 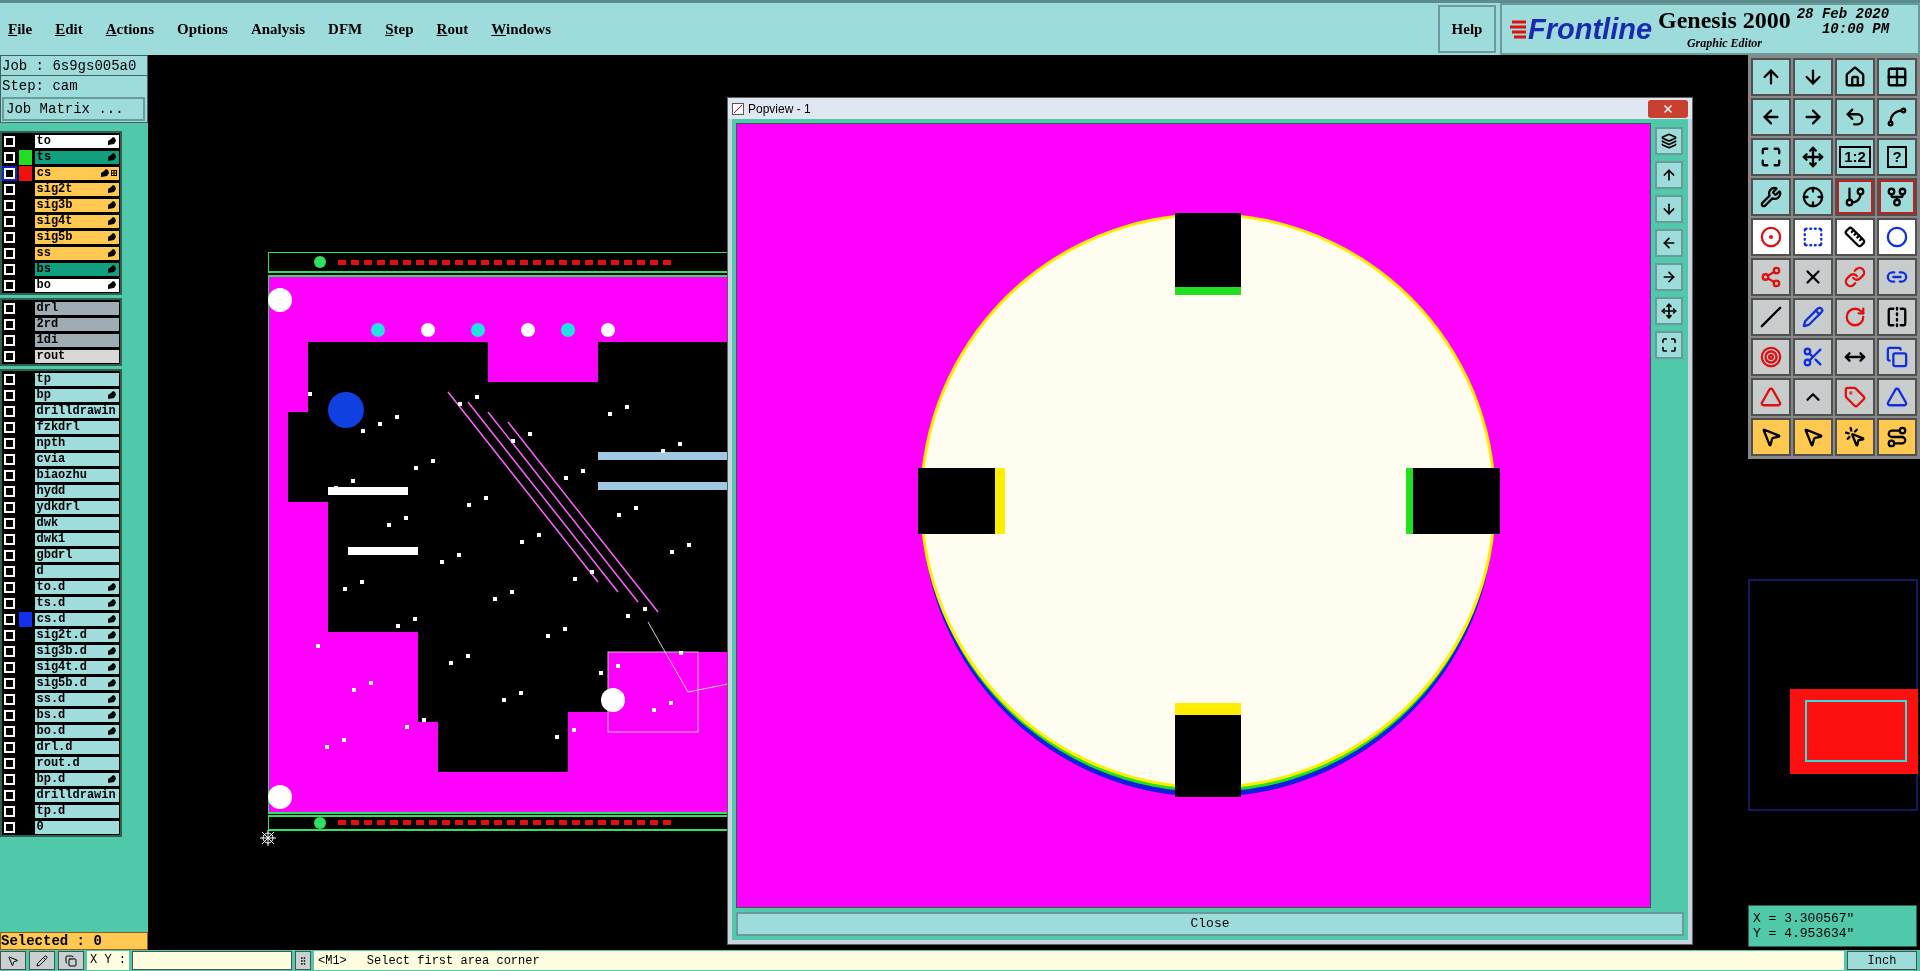 What do you see at coordinates (76, 619) in the screenshot?
I see `layer-entry: cs.d` at bounding box center [76, 619].